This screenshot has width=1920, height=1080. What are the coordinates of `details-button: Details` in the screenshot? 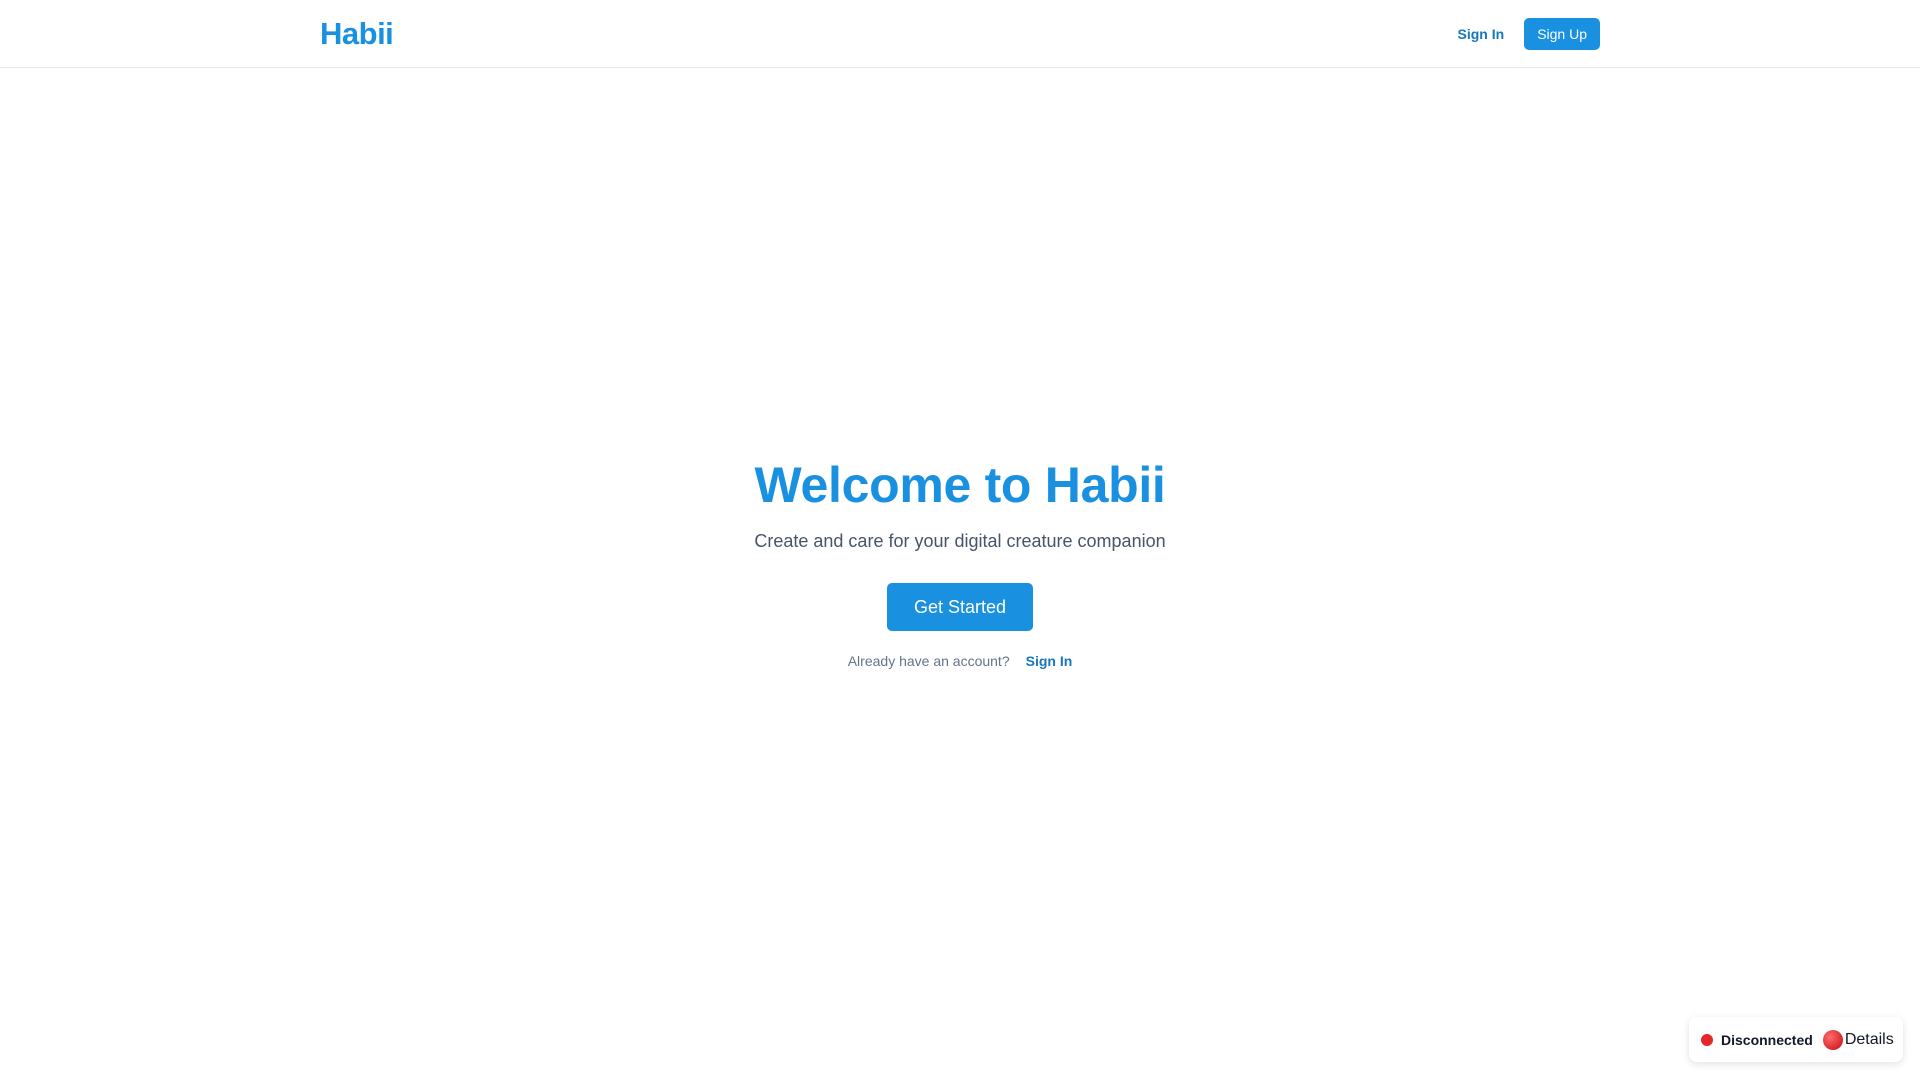 It's located at (1858, 1039).